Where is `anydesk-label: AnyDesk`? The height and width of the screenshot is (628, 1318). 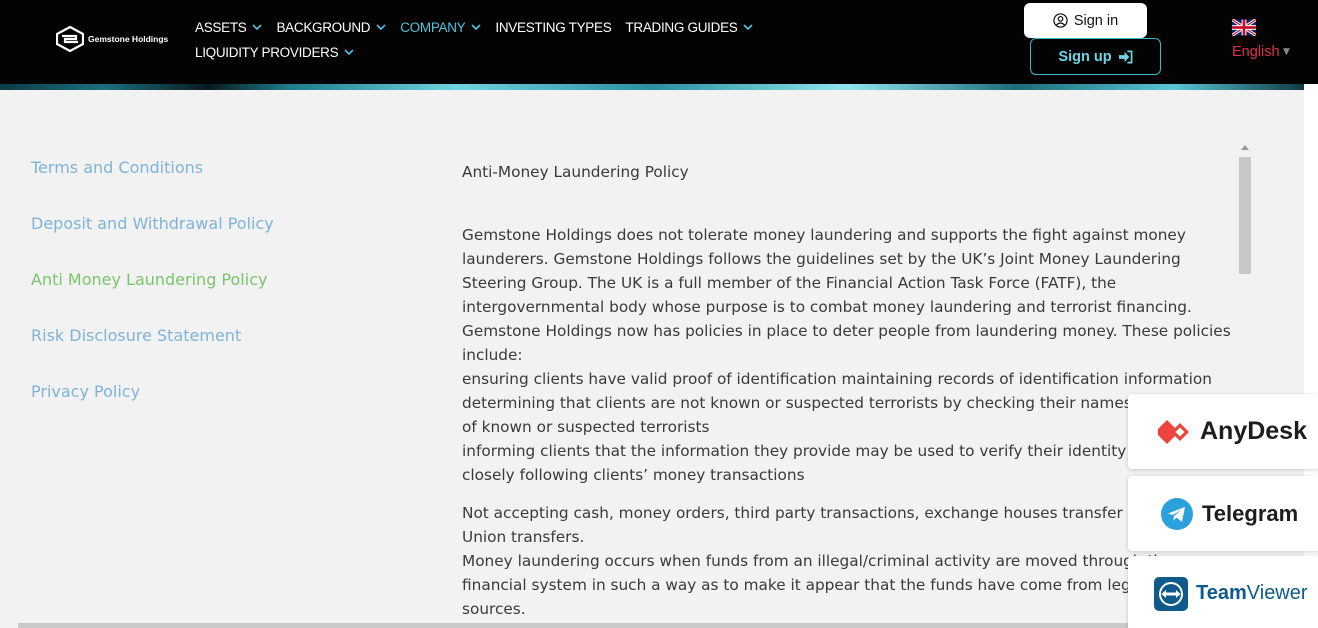 anydesk-label: AnyDesk is located at coordinates (1253, 431).